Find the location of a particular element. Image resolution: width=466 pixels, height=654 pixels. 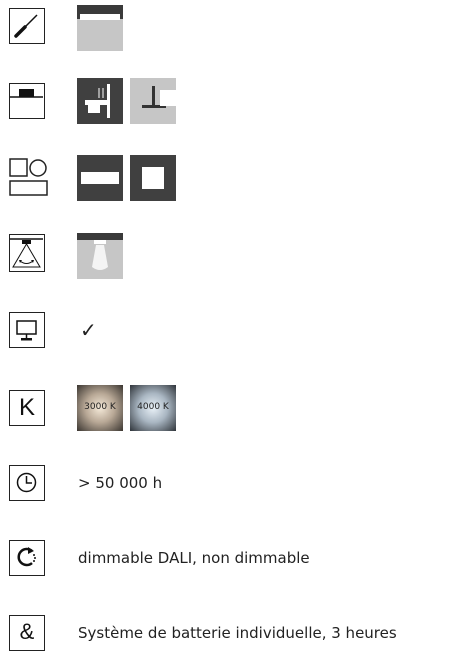

recessed-ceiling-icon is located at coordinates (27, 101).